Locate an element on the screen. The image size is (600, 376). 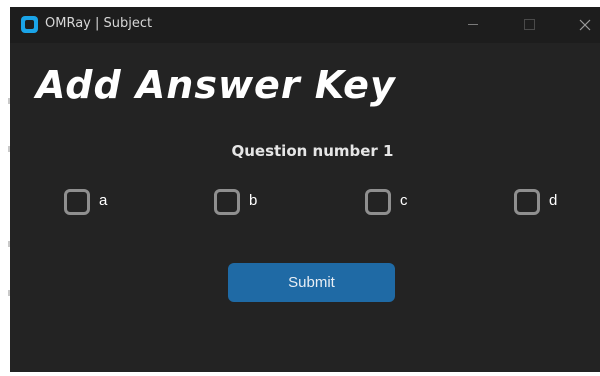
maximize-button is located at coordinates (529, 25).